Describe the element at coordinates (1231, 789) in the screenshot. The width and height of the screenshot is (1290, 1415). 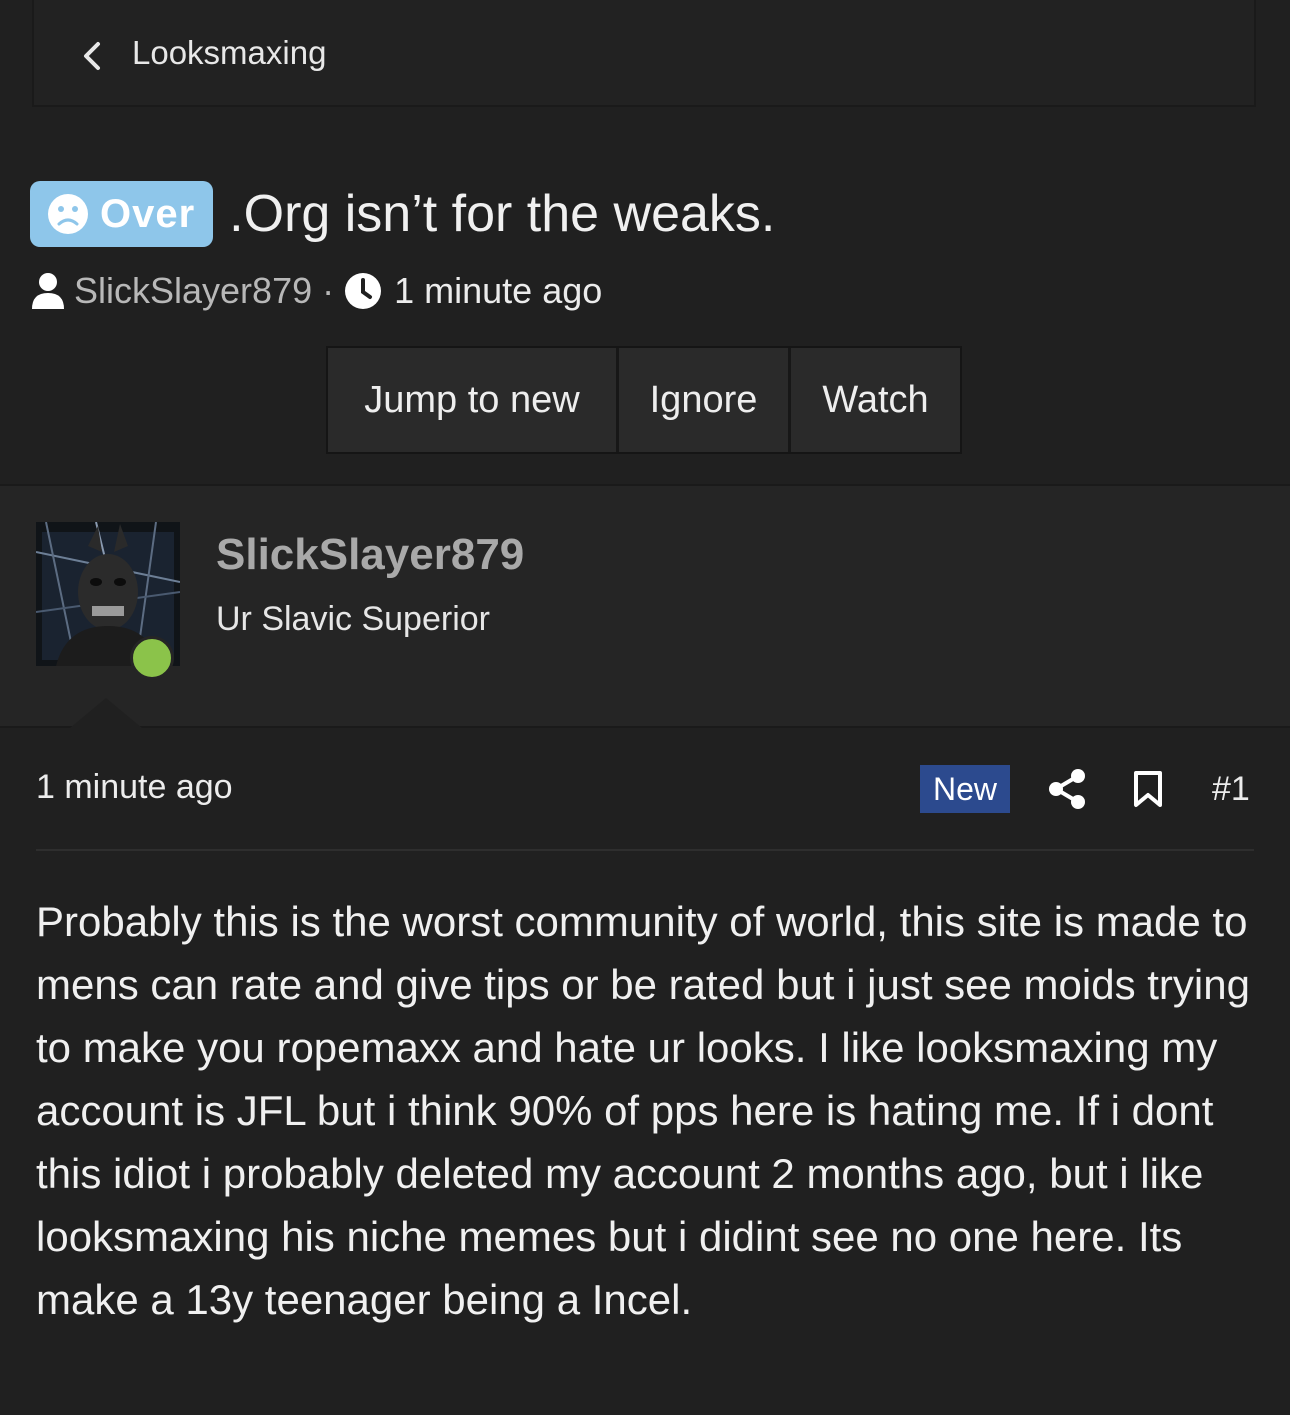
I see `post-number-link: #1` at that location.